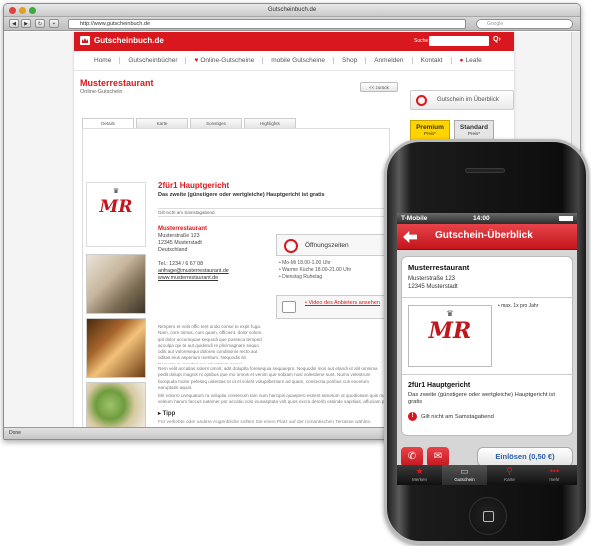  What do you see at coordinates (332, 245) in the screenshot?
I see `opening-hours-box: Öffnungszeiten` at bounding box center [332, 245].